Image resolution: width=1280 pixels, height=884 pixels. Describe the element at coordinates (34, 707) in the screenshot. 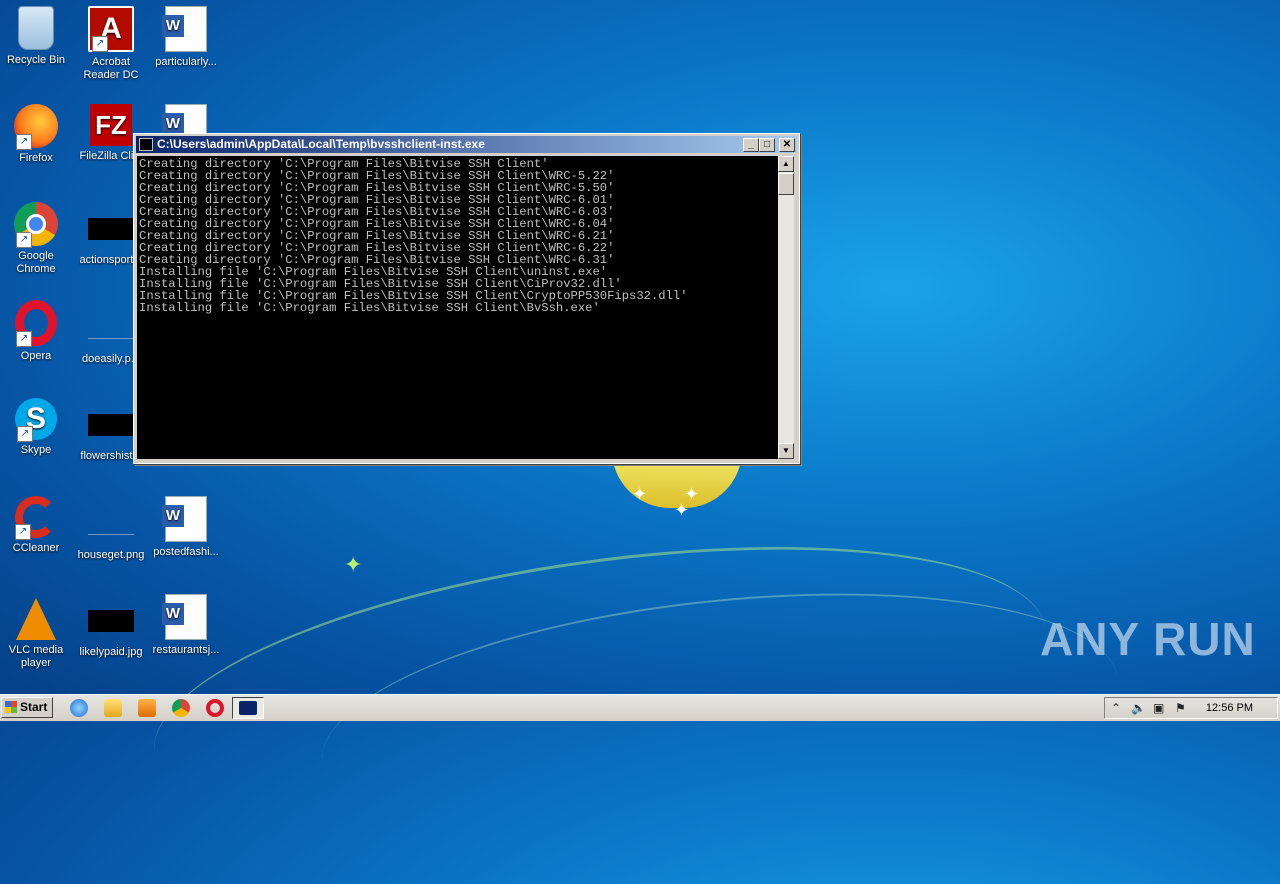

I see `start-label: Start` at that location.